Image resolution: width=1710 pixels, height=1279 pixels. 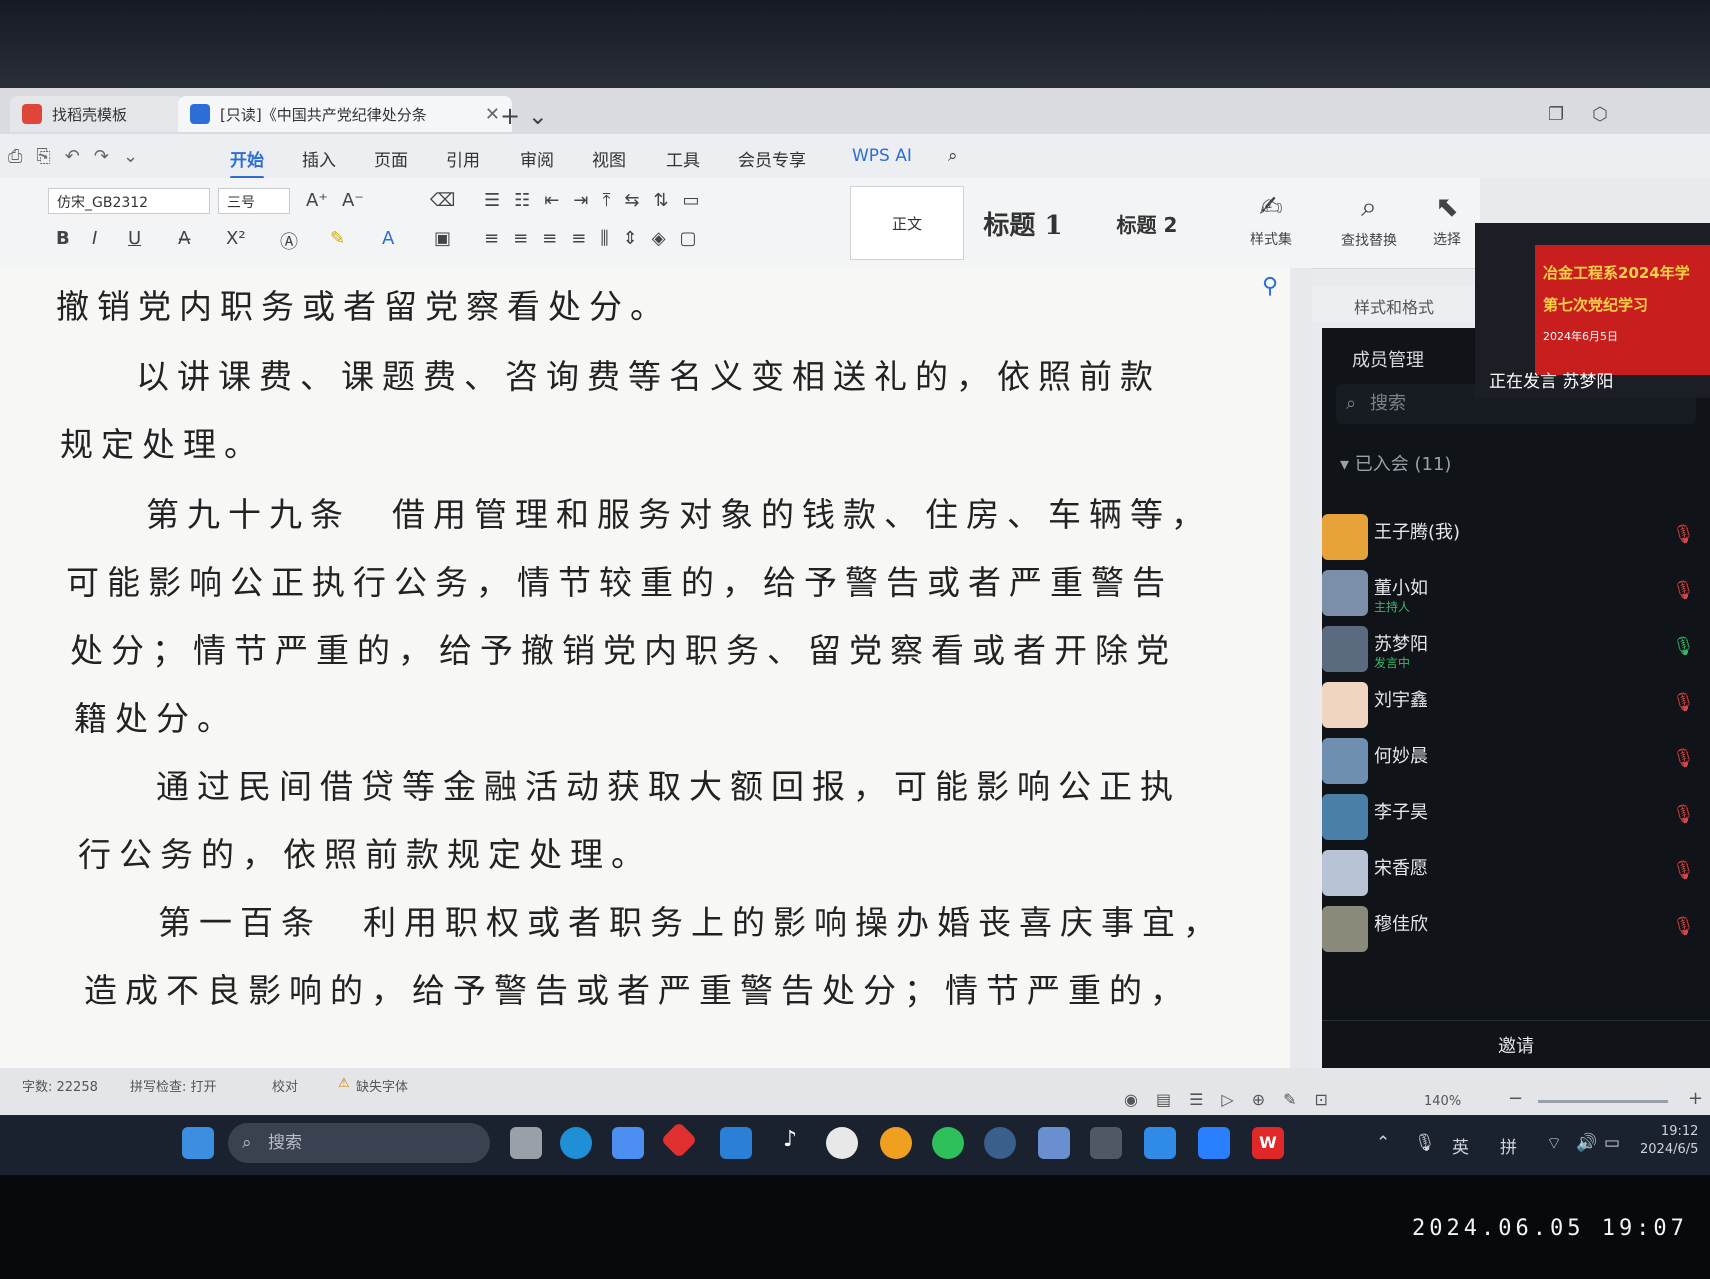 I want to click on speaker-video-tile: 冶金工程系2024年学 第七次党纪学习 2024年6月5日 正在发言 苏梦阳, so click(x=1592, y=310).